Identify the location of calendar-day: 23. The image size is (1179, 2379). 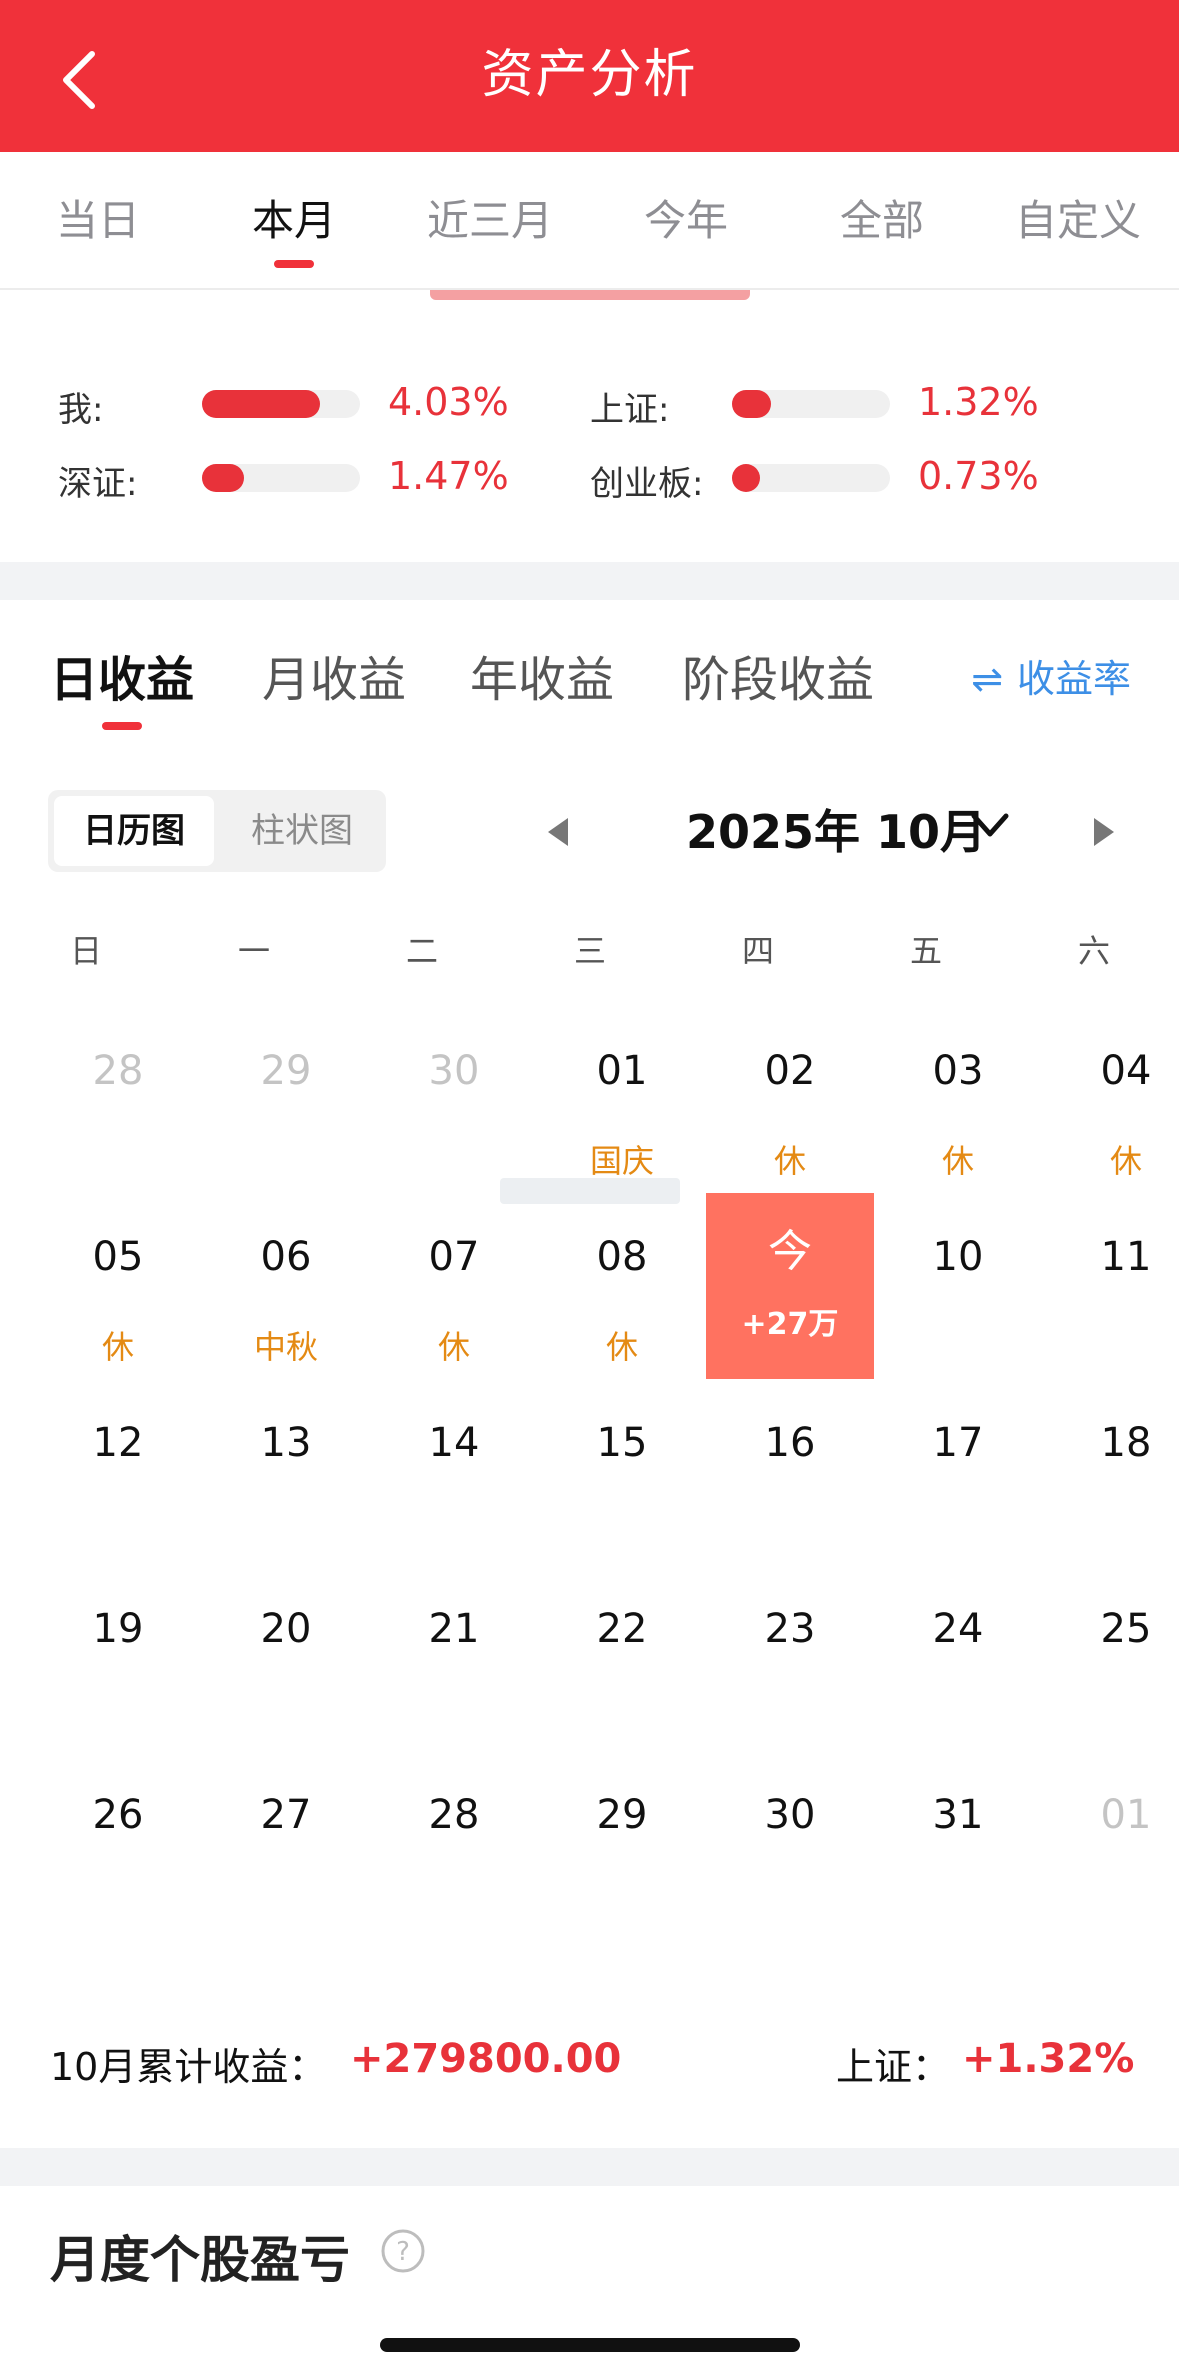
(790, 1673).